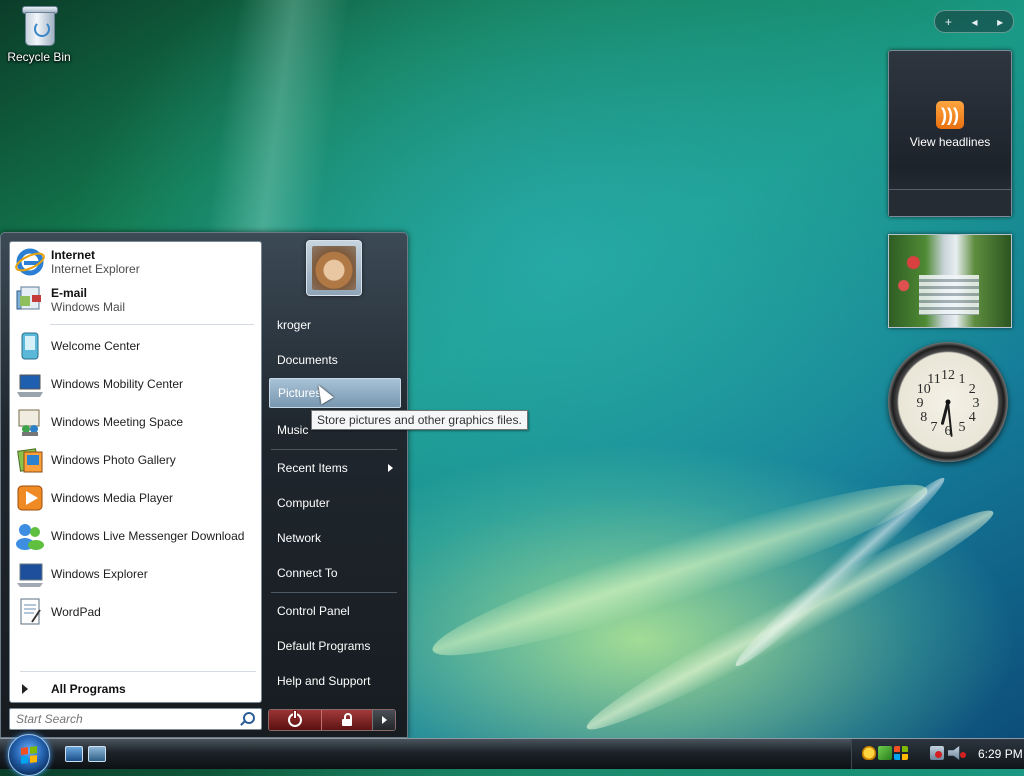  Describe the element at coordinates (99, 574) in the screenshot. I see `recent-item-label: Windows Explorer` at that location.